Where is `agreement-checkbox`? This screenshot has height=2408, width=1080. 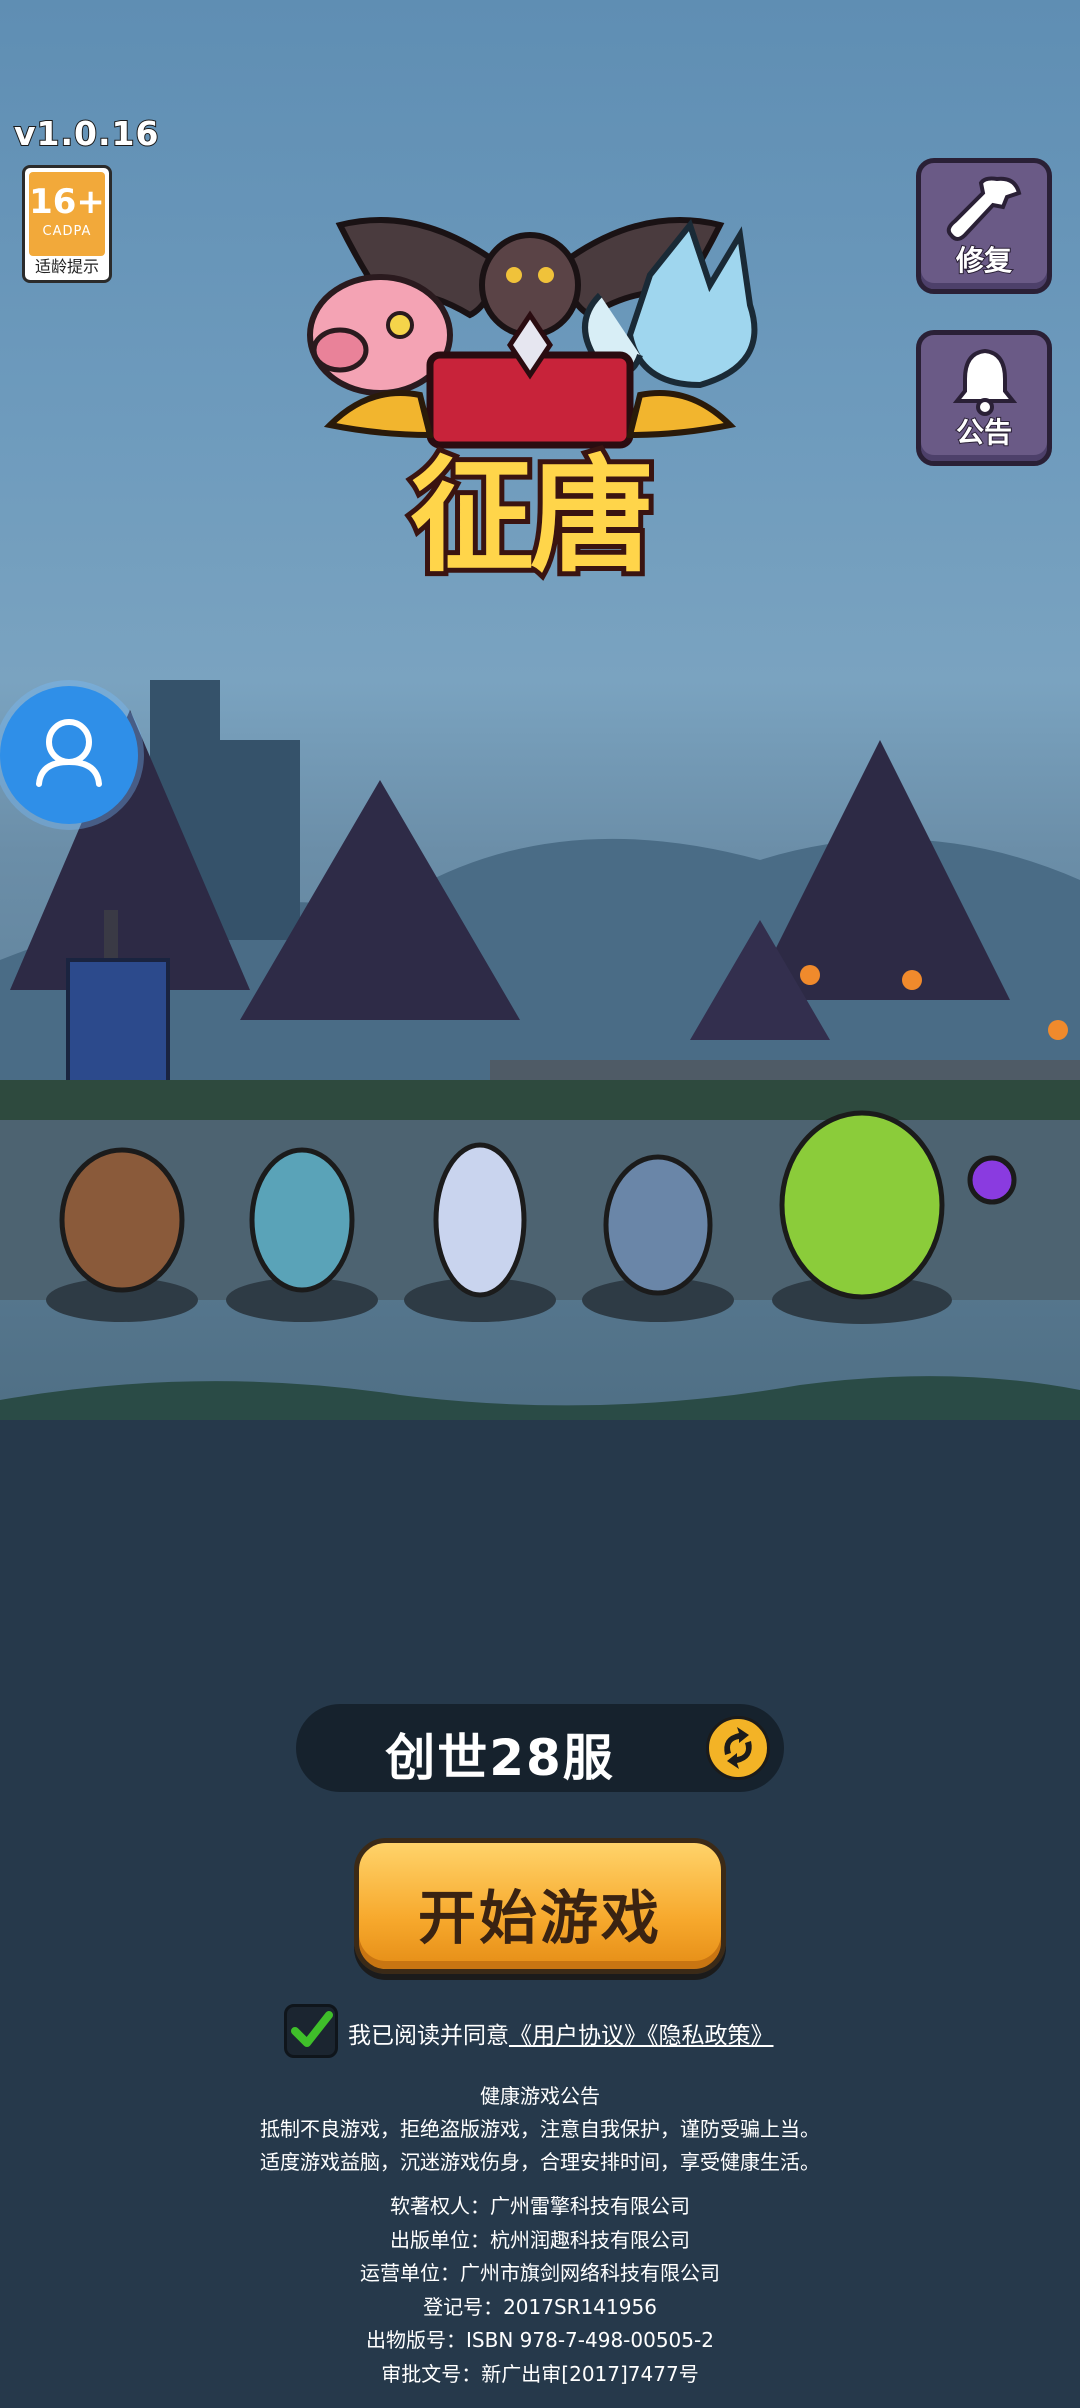
agreement-checkbox is located at coordinates (311, 2031).